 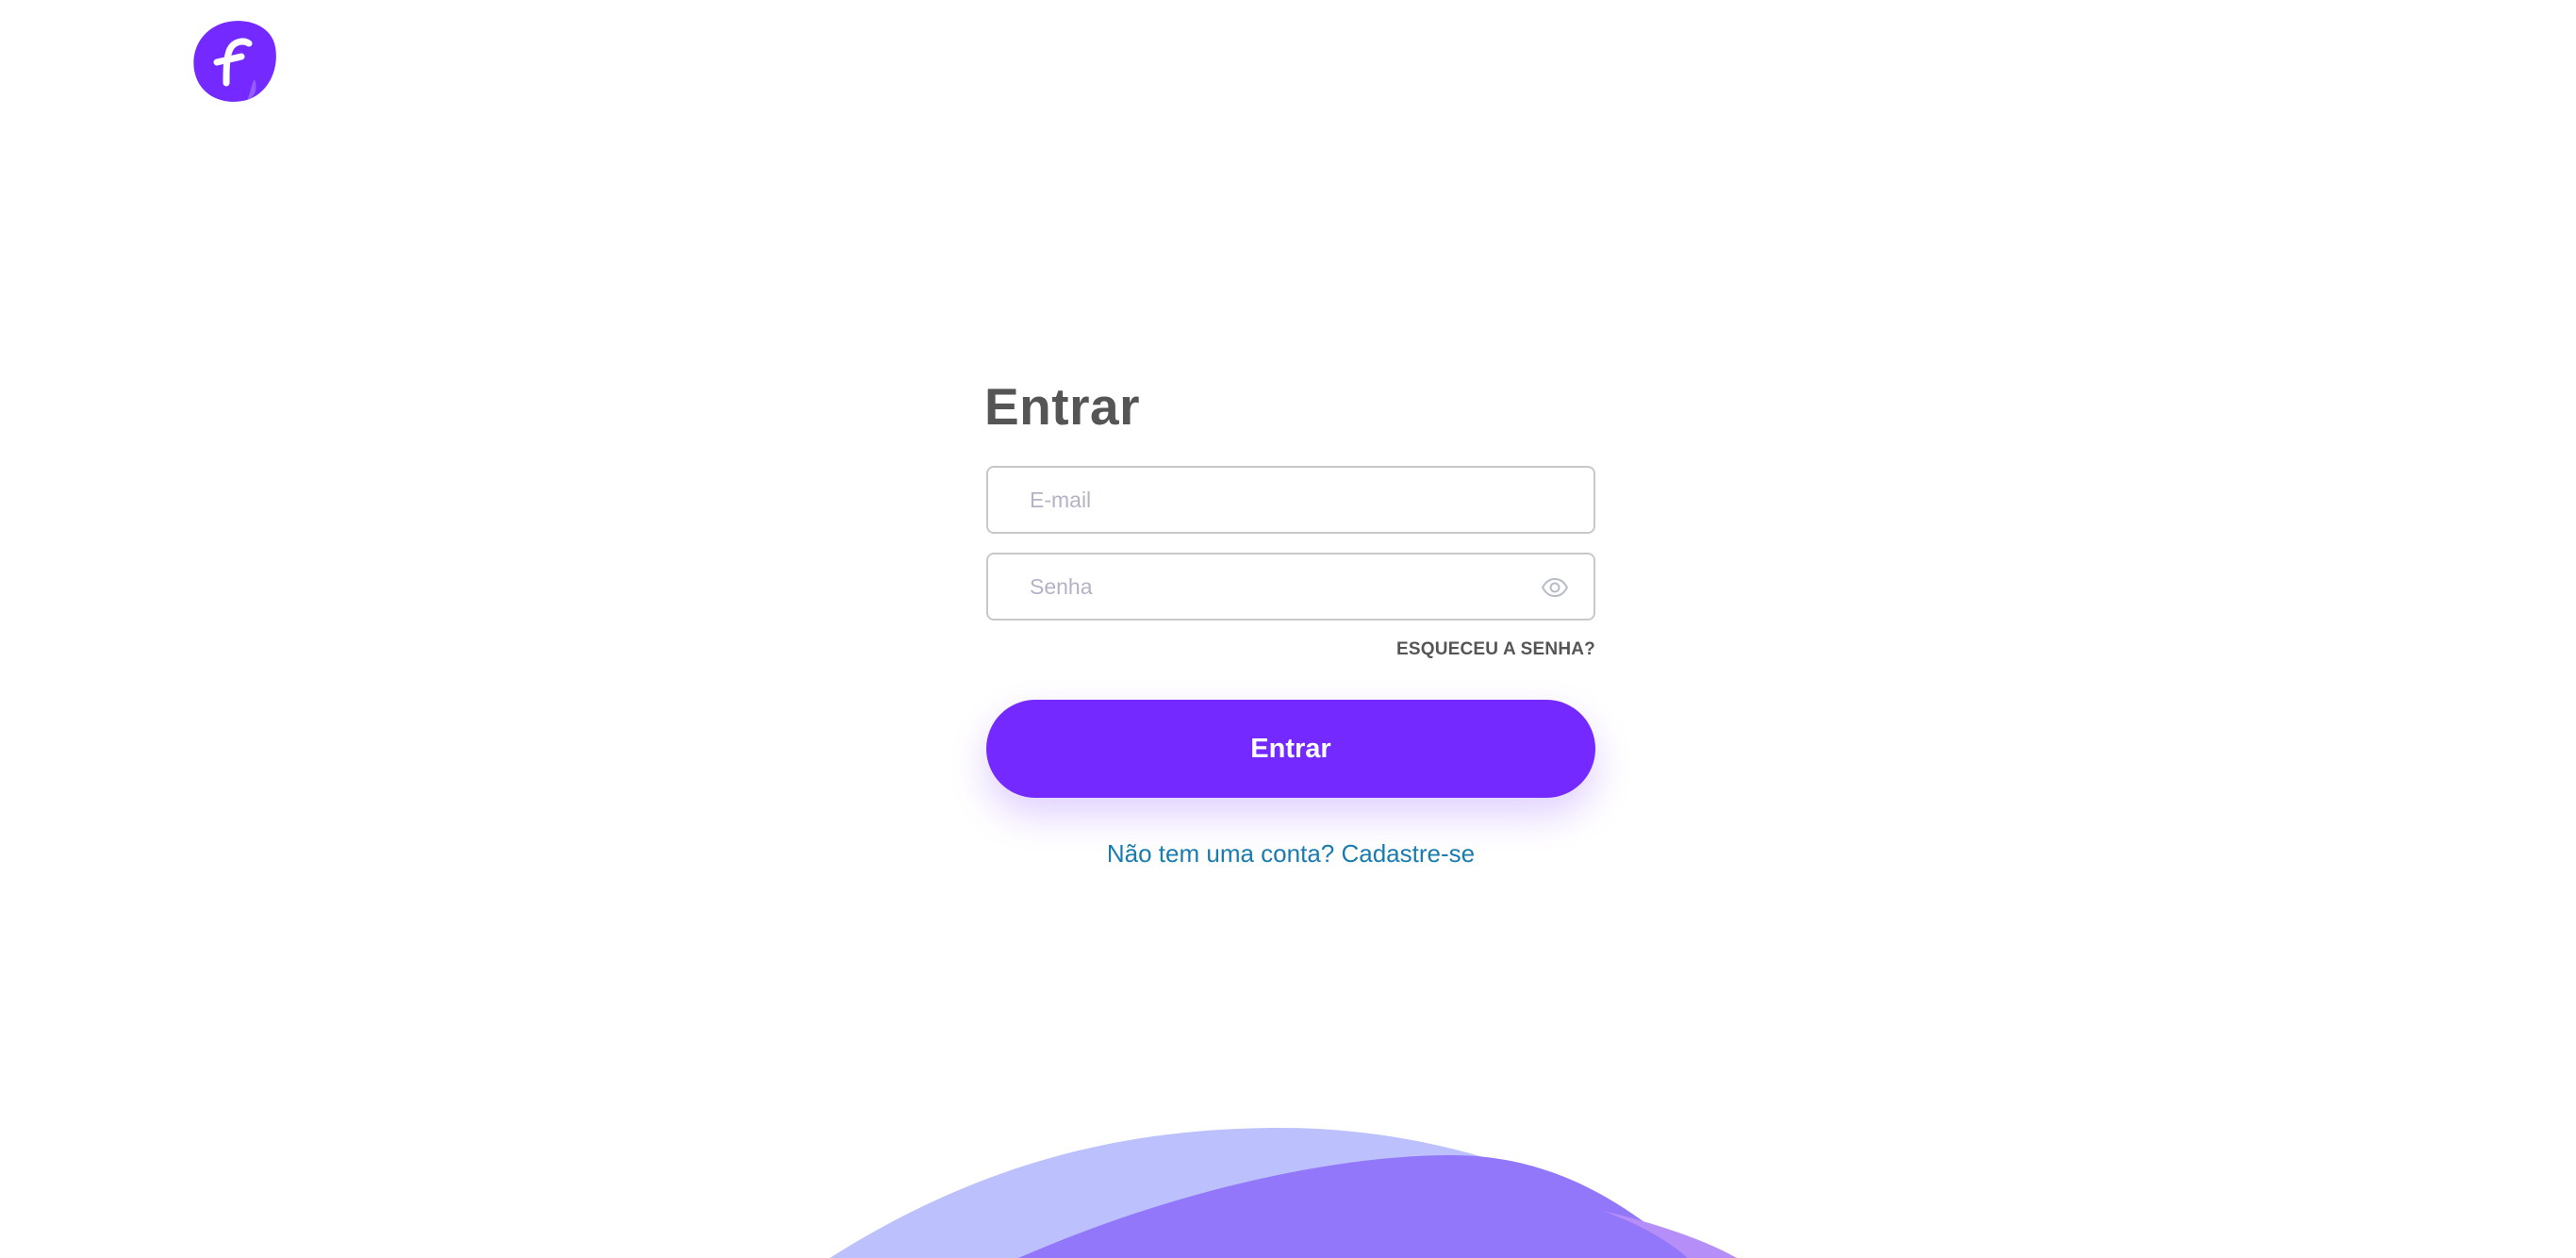 I want to click on email-field-wrapper, so click(x=1290, y=500).